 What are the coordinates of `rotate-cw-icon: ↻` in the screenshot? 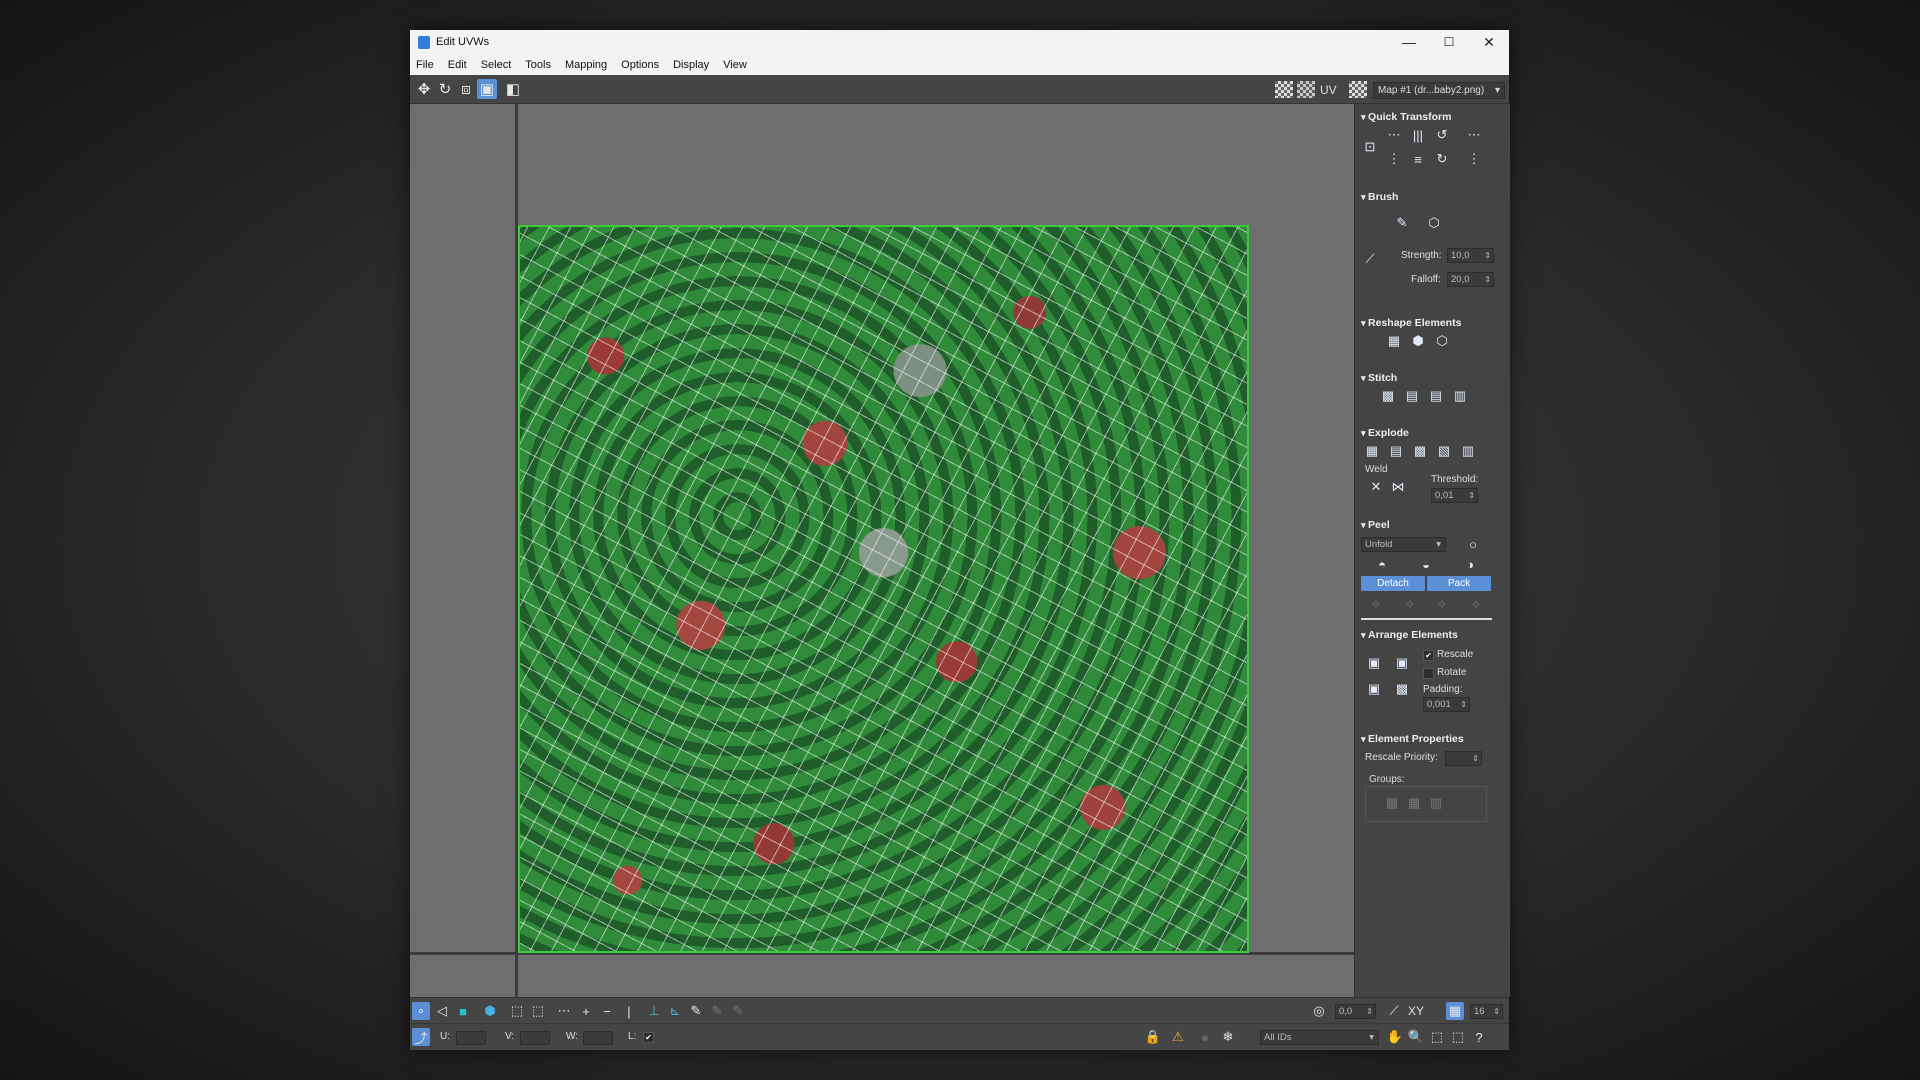 It's located at (1442, 159).